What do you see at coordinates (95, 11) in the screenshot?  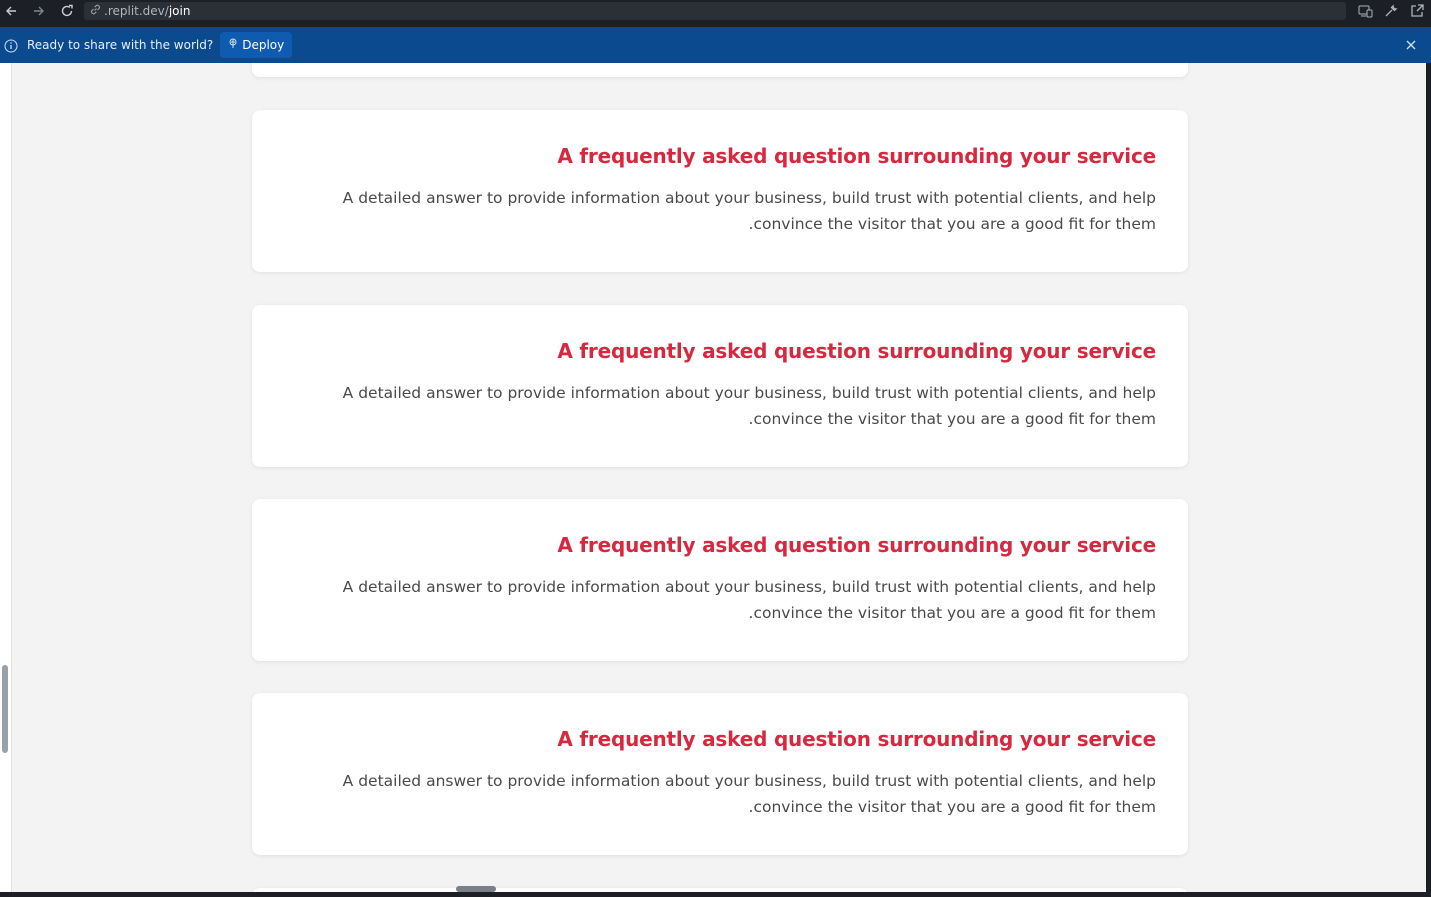 I see `link-icon` at bounding box center [95, 11].